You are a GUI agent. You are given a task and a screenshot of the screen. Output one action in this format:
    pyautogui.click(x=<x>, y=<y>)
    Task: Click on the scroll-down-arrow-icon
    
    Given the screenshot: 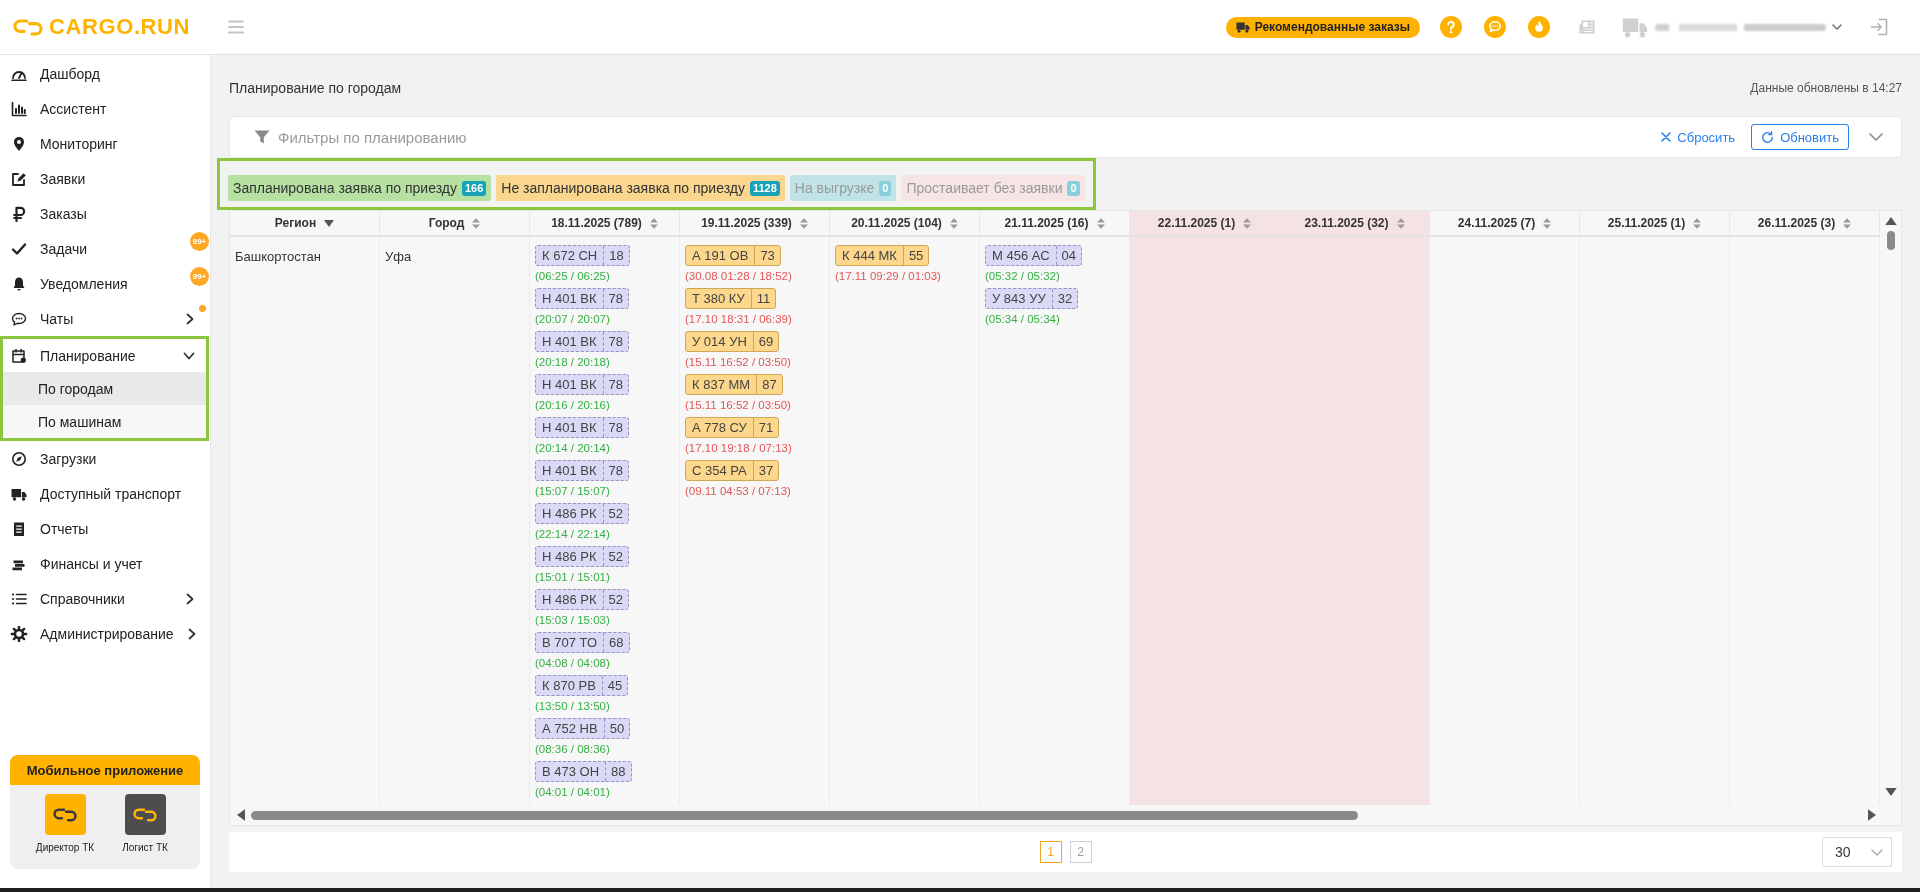 What is the action you would take?
    pyautogui.click(x=1891, y=792)
    